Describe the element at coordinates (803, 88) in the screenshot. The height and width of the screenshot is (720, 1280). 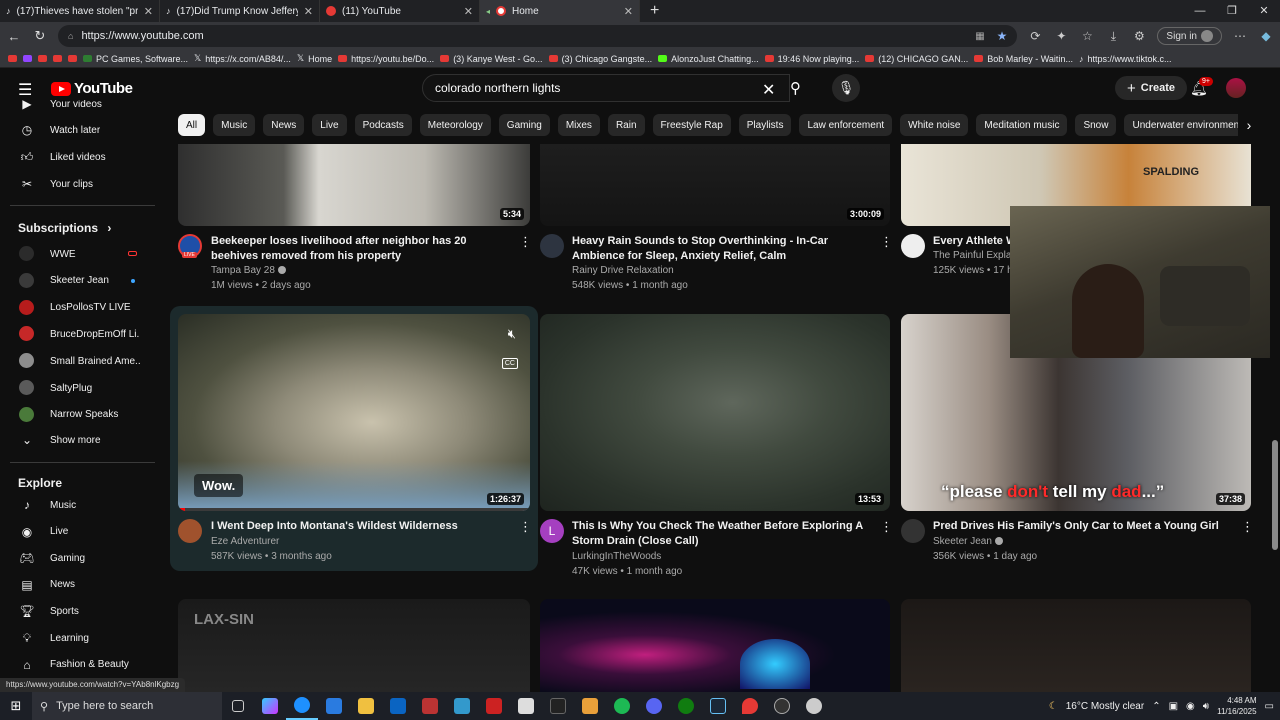
I see `search-button: ⚲` at that location.